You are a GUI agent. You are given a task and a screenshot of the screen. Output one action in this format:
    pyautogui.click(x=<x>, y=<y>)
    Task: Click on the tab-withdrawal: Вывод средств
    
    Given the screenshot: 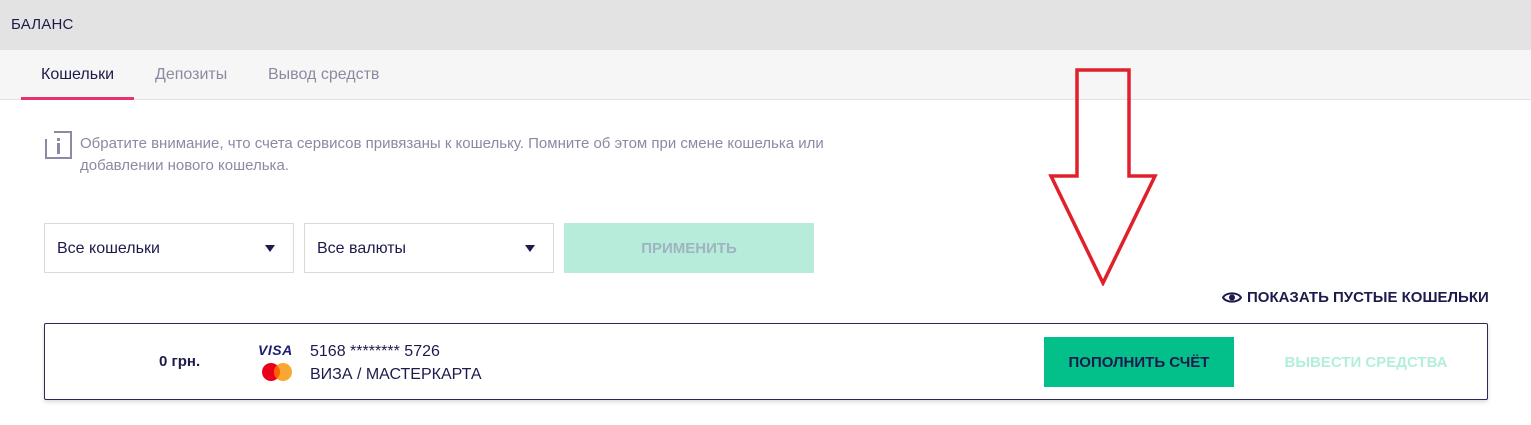 What is the action you would take?
    pyautogui.click(x=323, y=75)
    